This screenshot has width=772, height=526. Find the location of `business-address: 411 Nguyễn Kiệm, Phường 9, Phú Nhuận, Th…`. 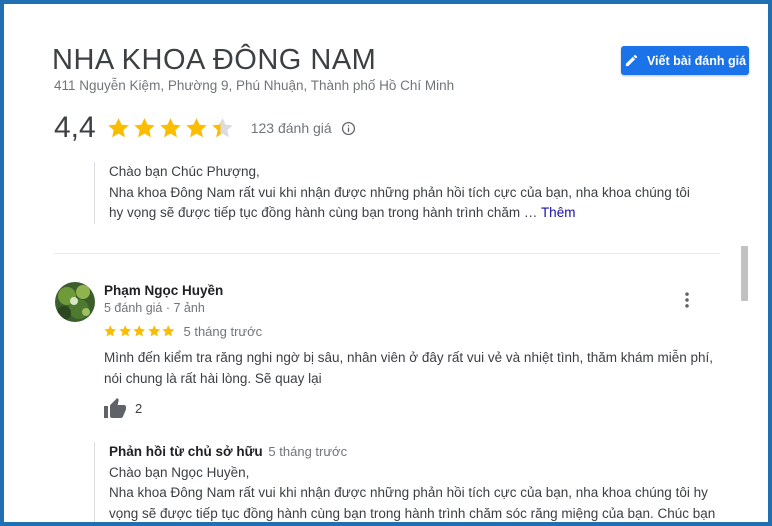

business-address: 411 Nguyễn Kiệm, Phường 9, Phú Nhuận, Th… is located at coordinates (254, 85).